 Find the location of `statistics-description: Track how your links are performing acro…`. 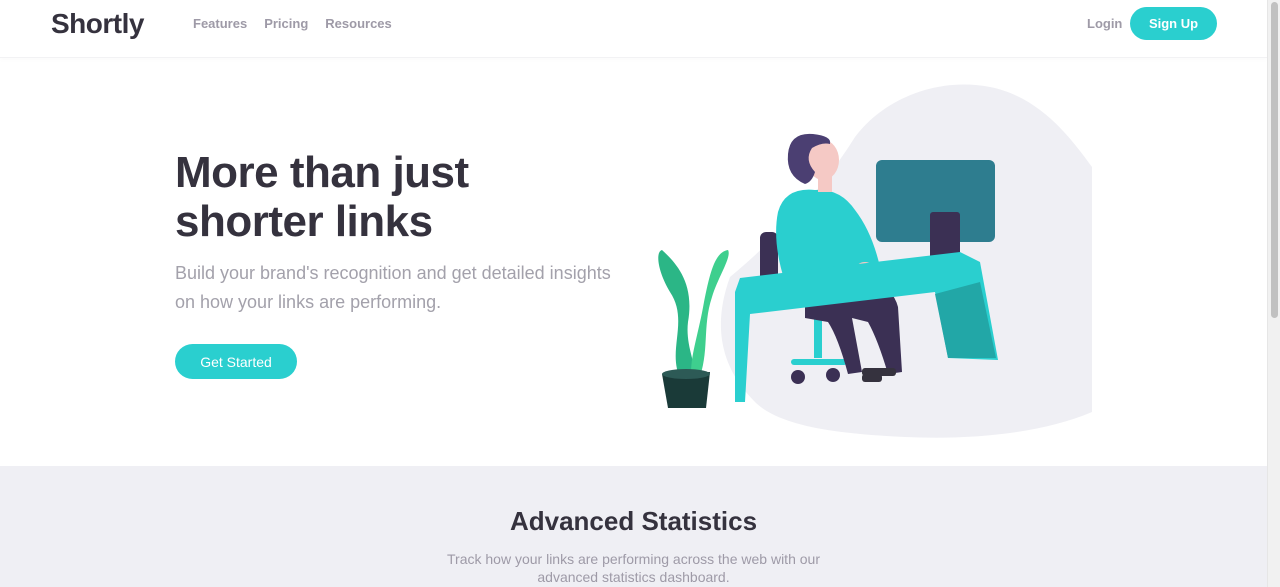

statistics-description: Track how your links are performing acro… is located at coordinates (633, 568).